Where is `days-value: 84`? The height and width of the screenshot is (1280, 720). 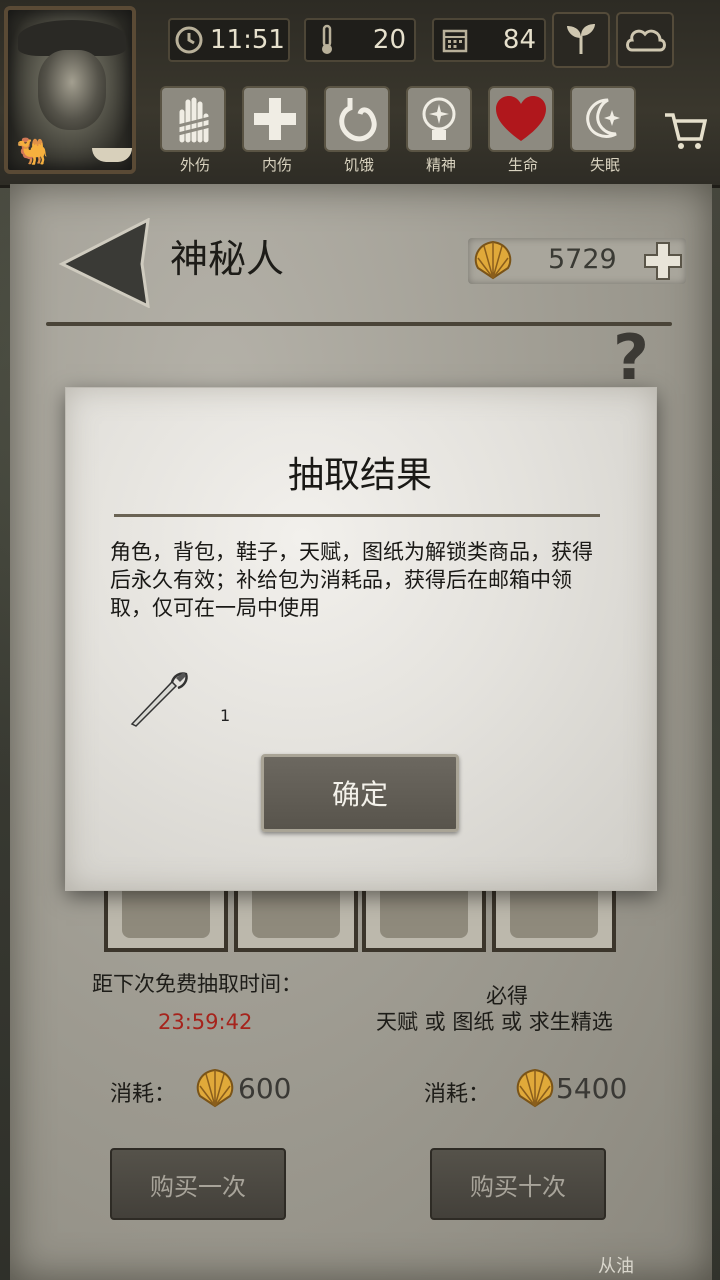
days-value: 84 is located at coordinates (519, 40).